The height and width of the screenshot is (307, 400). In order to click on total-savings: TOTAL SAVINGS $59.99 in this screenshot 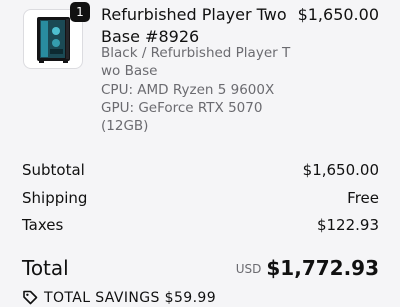, I will do `click(119, 298)`.